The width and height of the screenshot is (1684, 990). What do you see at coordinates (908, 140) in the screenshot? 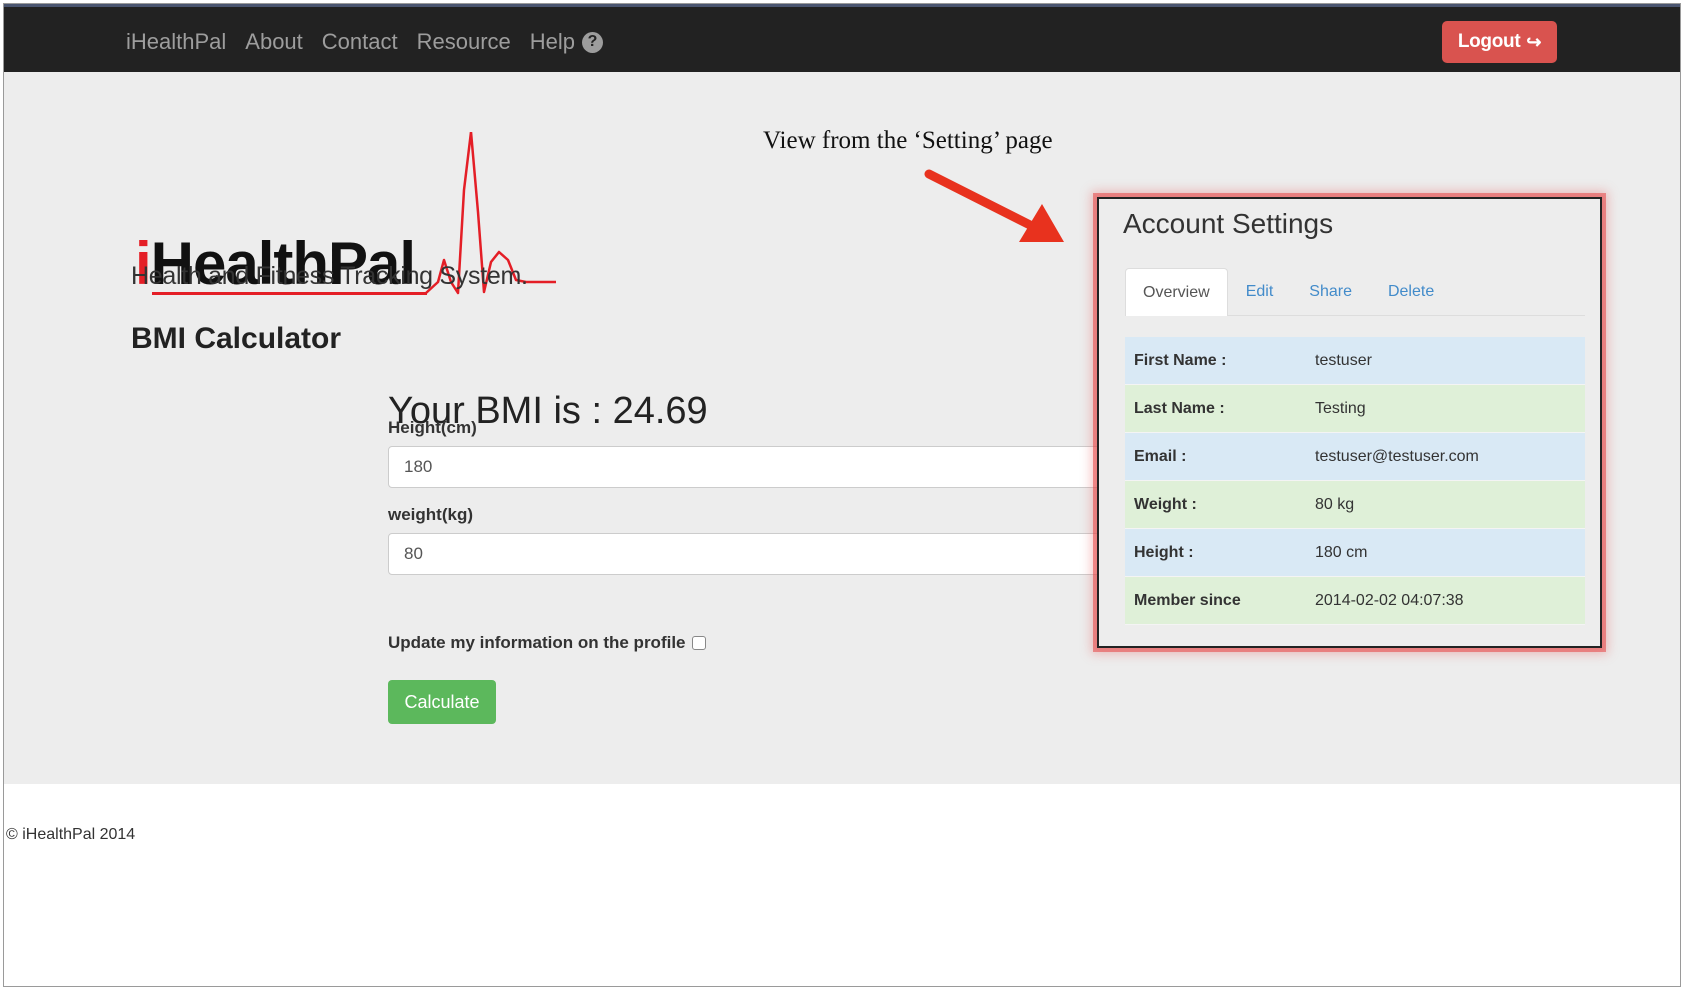
I see `annotation-caption: View from the ‘Setting’ page` at bounding box center [908, 140].